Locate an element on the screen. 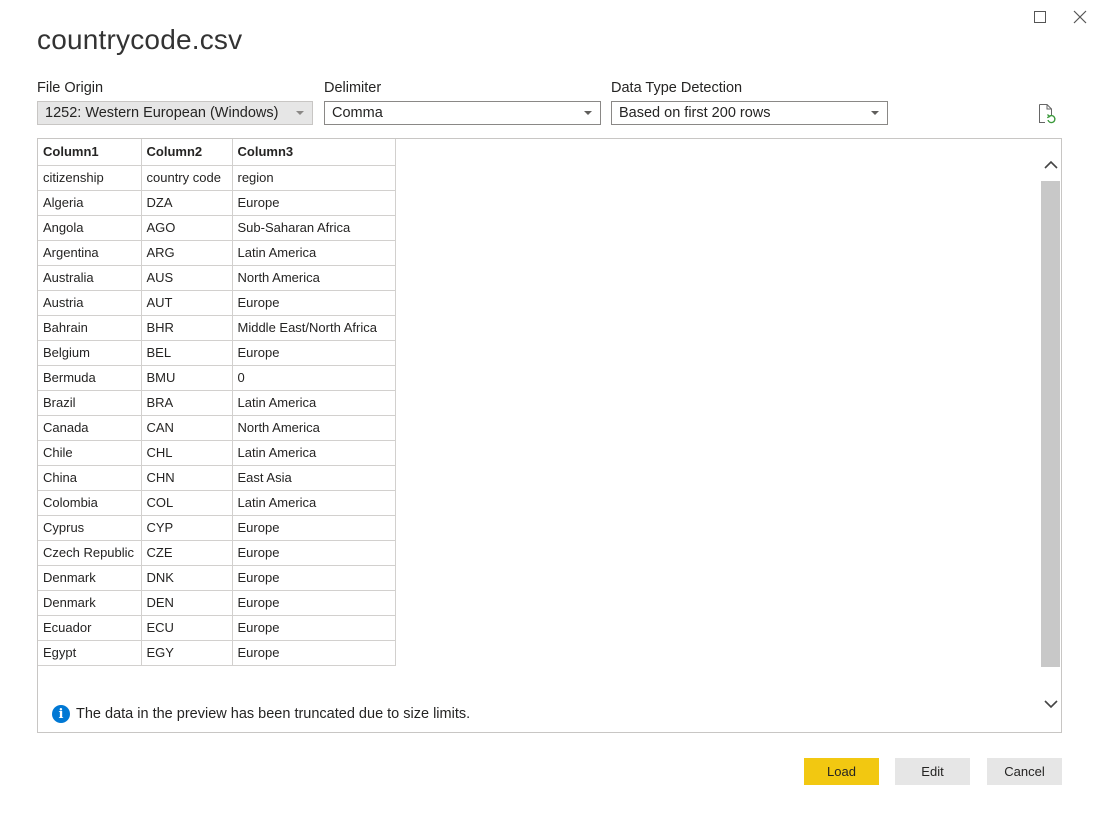  data-type-detection-value: Based on first 200 rows is located at coordinates (695, 113).